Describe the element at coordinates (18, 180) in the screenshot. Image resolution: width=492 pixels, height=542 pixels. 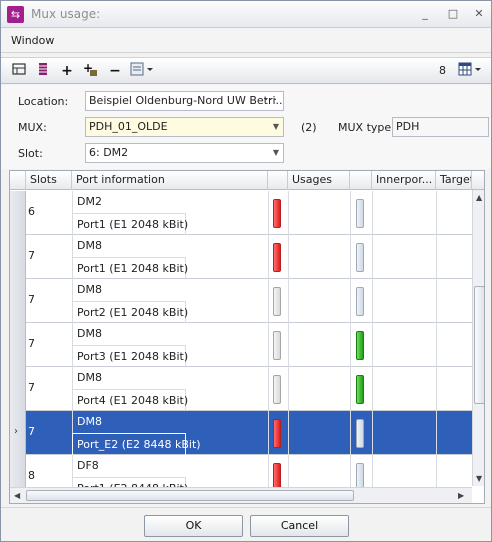
I see `header-selector` at that location.